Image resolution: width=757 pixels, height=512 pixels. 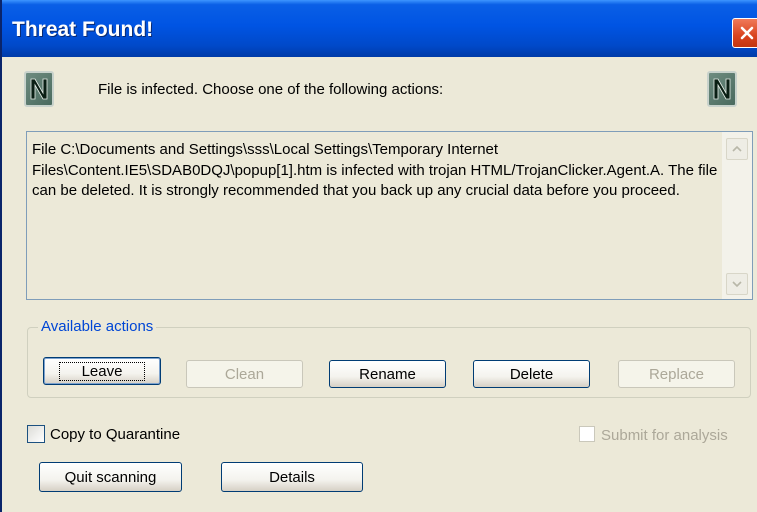 I want to click on quit-scanning-button: Quit scanning, so click(x=110, y=477).